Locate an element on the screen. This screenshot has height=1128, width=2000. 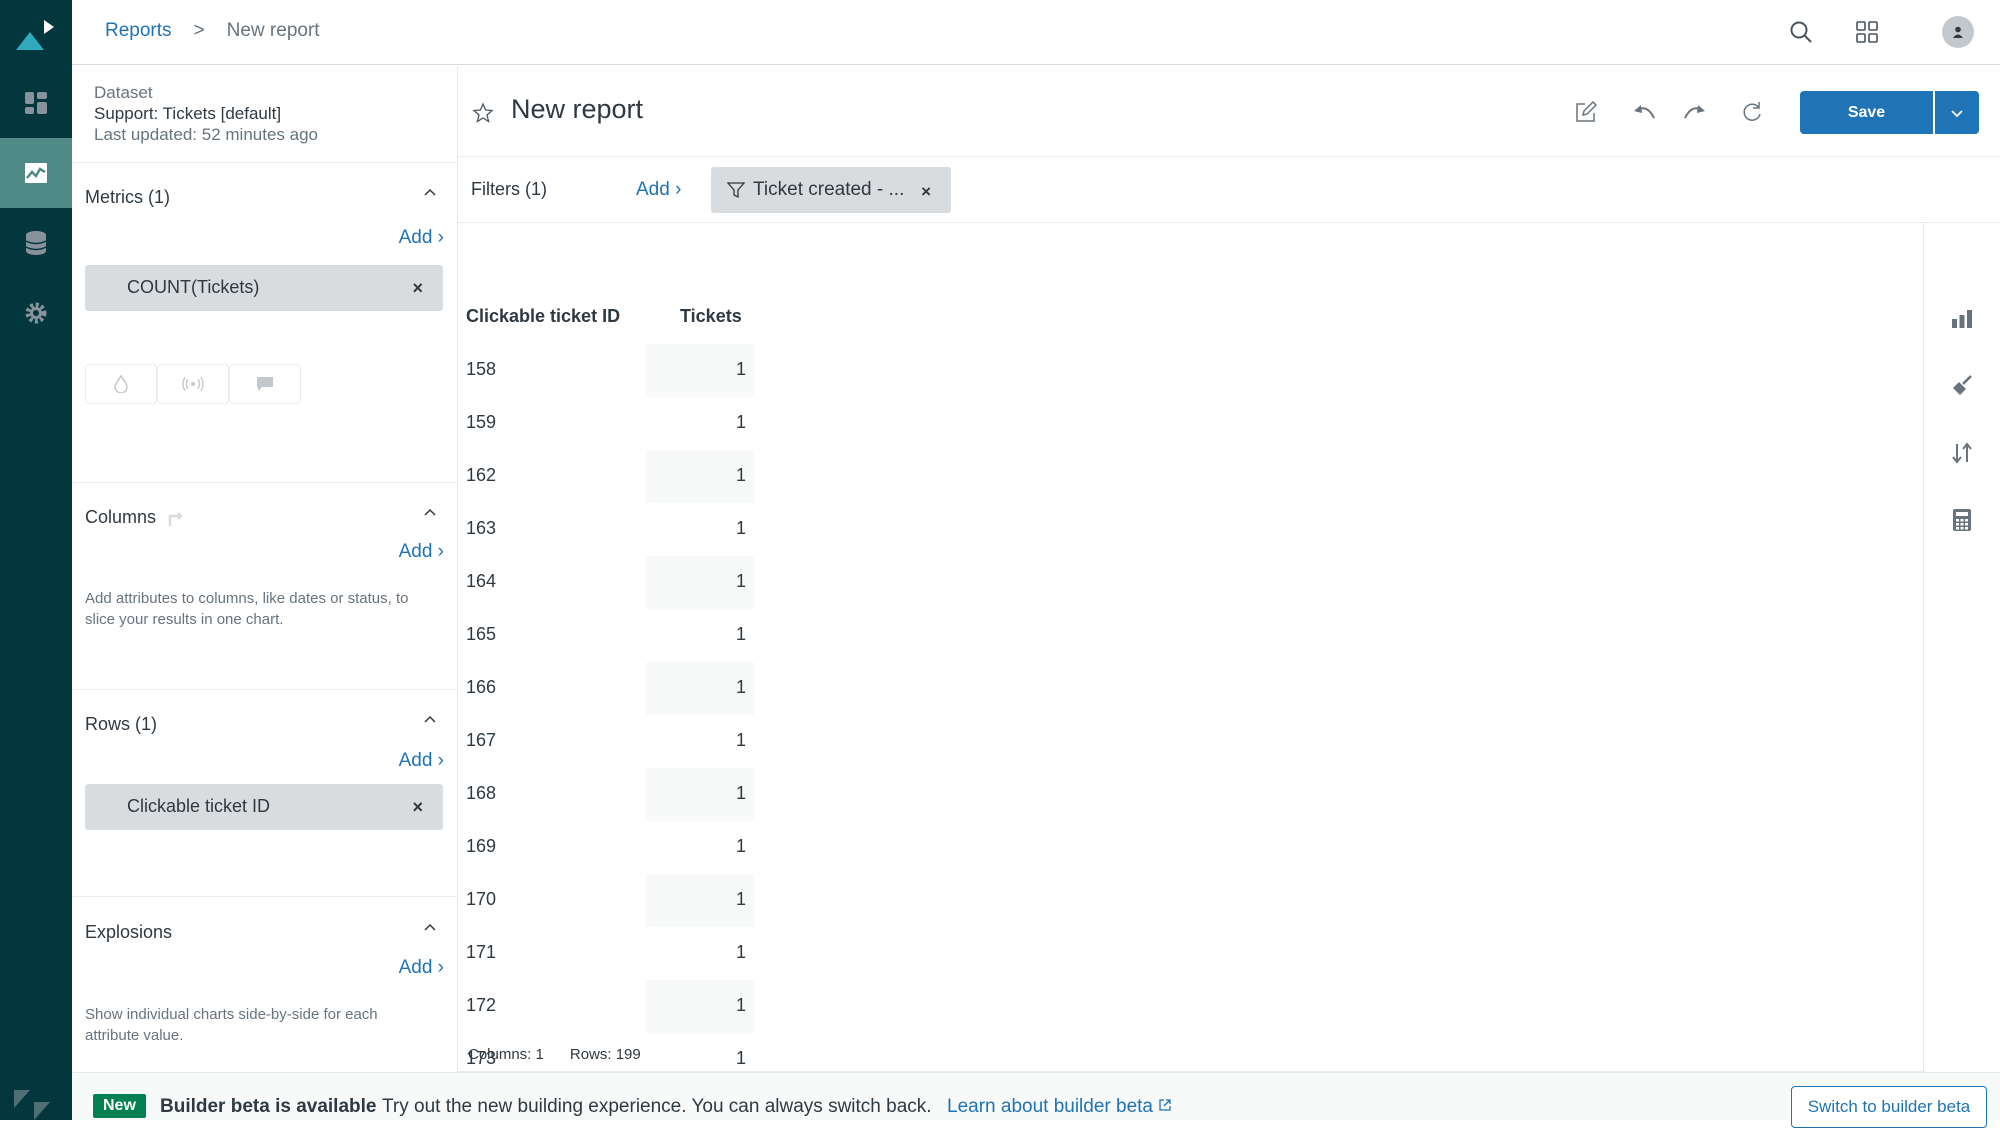
filter-pill: Ticket created - ... × is located at coordinates (831, 190).